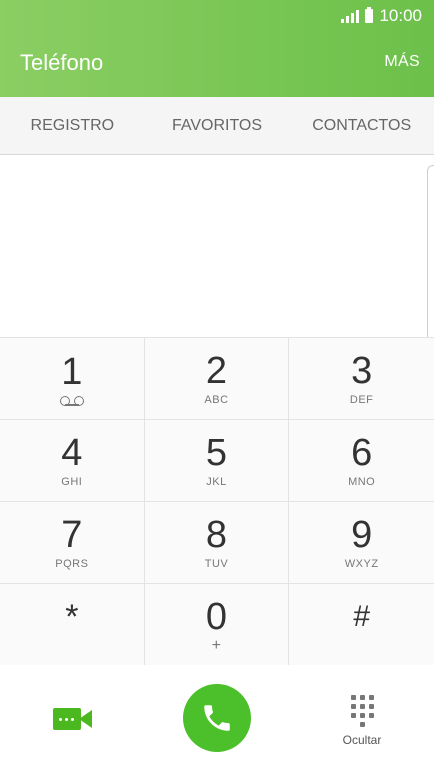  I want to click on key-digit: 4, so click(72, 452).